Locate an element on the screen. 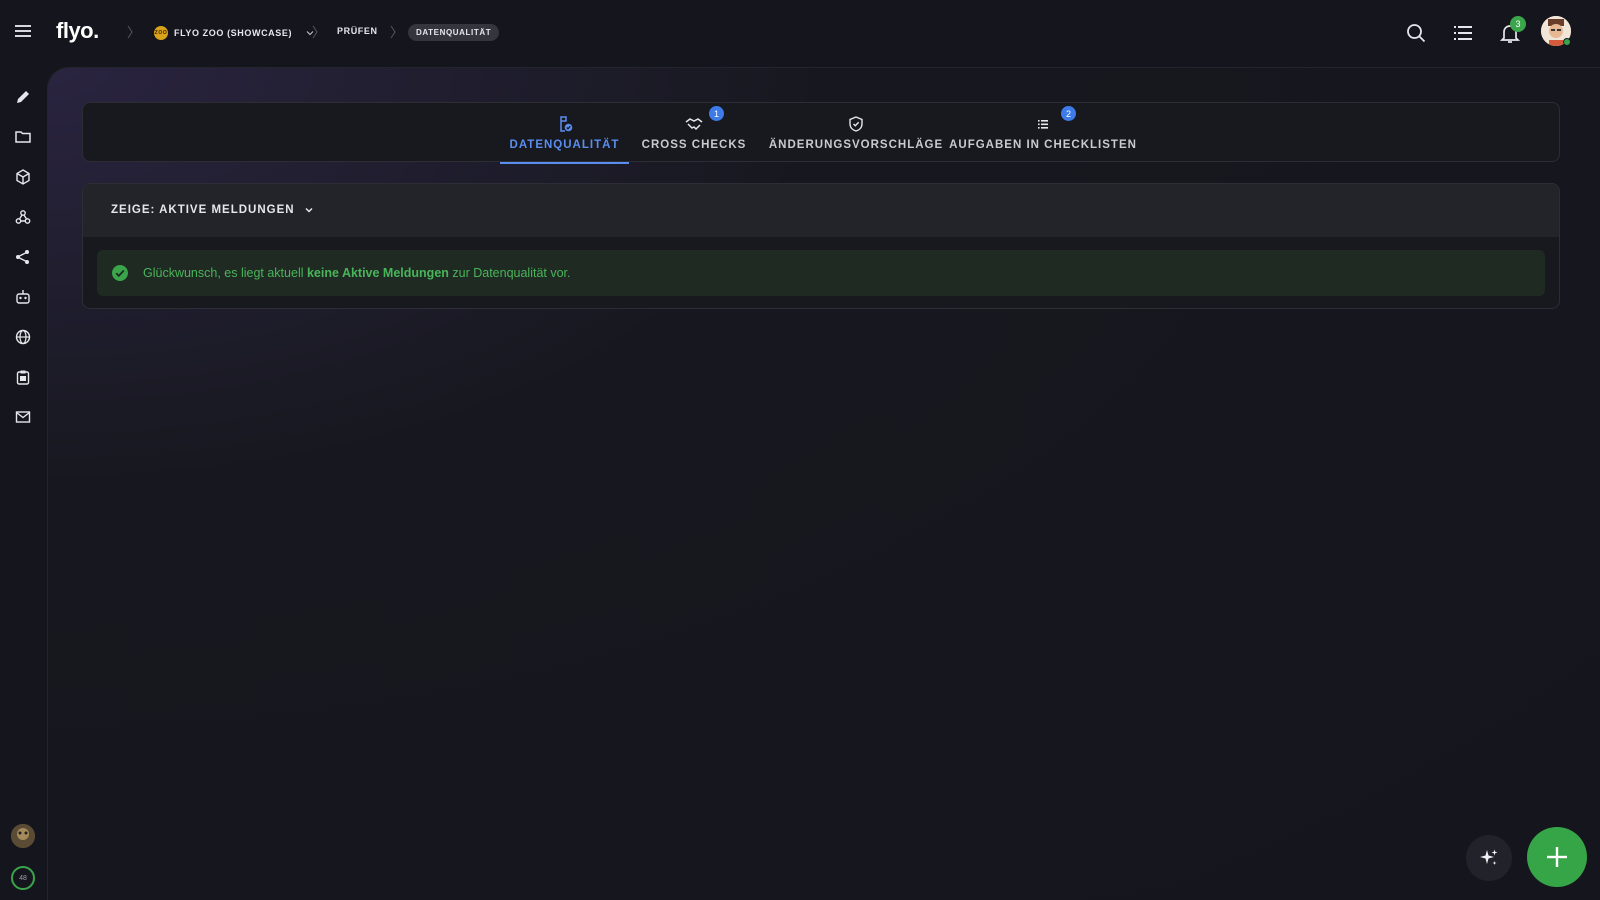 This screenshot has height=900, width=1600. filter-header: ZEIGE: AKTIVE MELDUNGEN is located at coordinates (821, 210).